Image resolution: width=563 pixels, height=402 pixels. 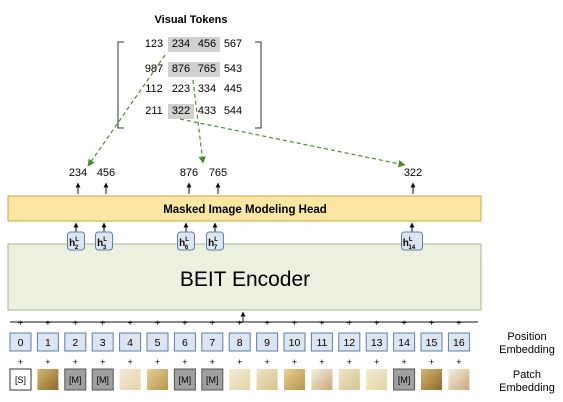 I want to click on position-number-4: 4, so click(x=130, y=343).